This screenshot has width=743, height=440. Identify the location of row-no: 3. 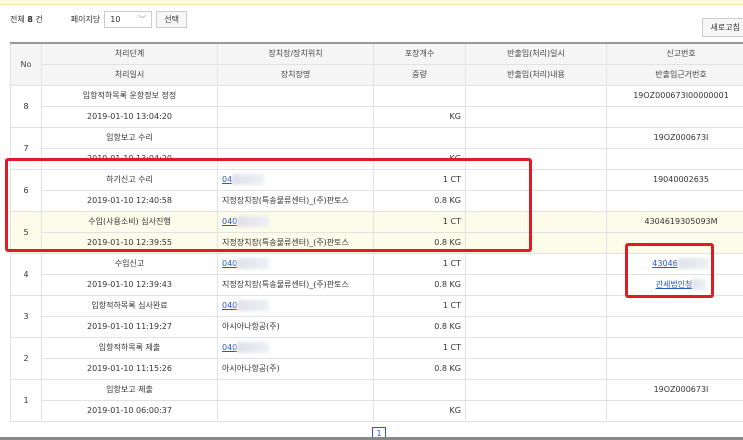
(26, 316).